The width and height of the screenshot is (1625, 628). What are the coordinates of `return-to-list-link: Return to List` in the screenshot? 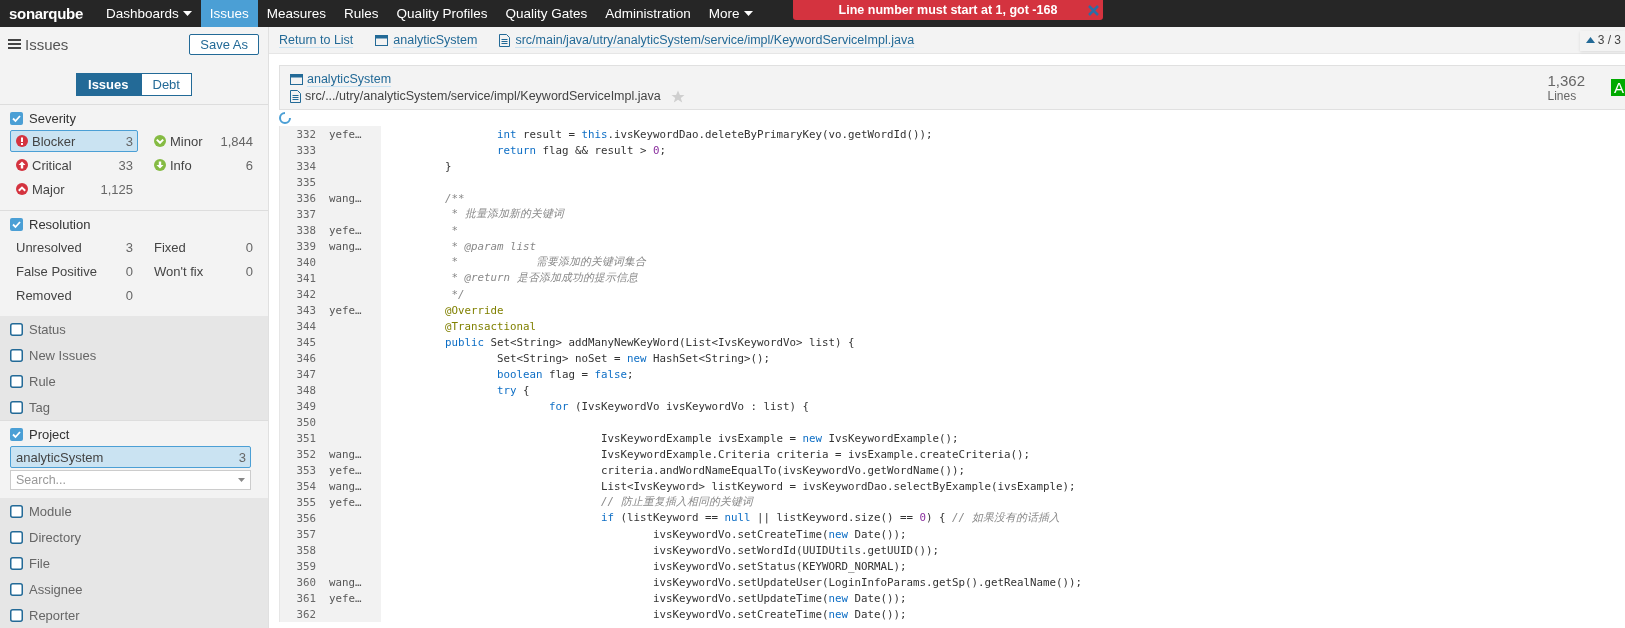 It's located at (316, 40).